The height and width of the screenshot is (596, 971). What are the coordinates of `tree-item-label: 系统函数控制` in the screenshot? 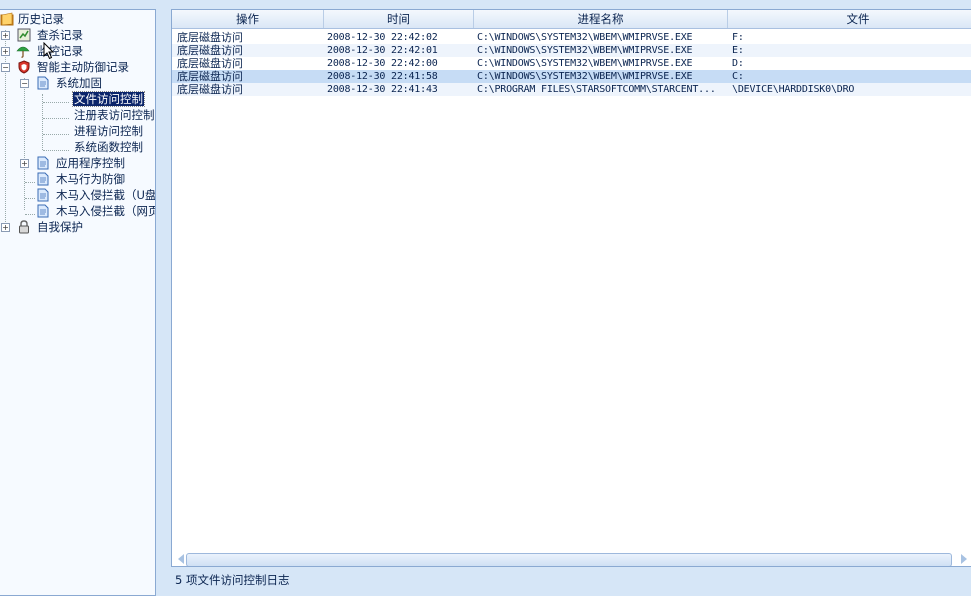 It's located at (108, 147).